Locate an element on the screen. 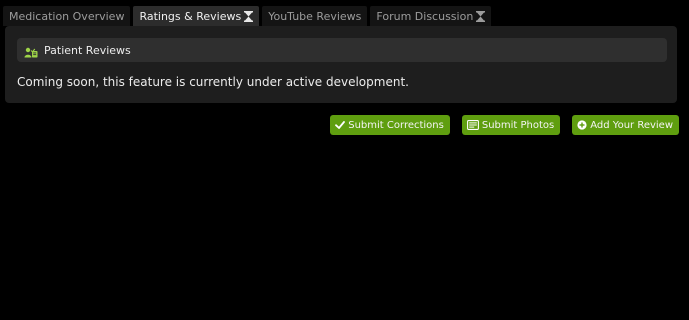 The image size is (689, 320). photo-icon is located at coordinates (472, 125).